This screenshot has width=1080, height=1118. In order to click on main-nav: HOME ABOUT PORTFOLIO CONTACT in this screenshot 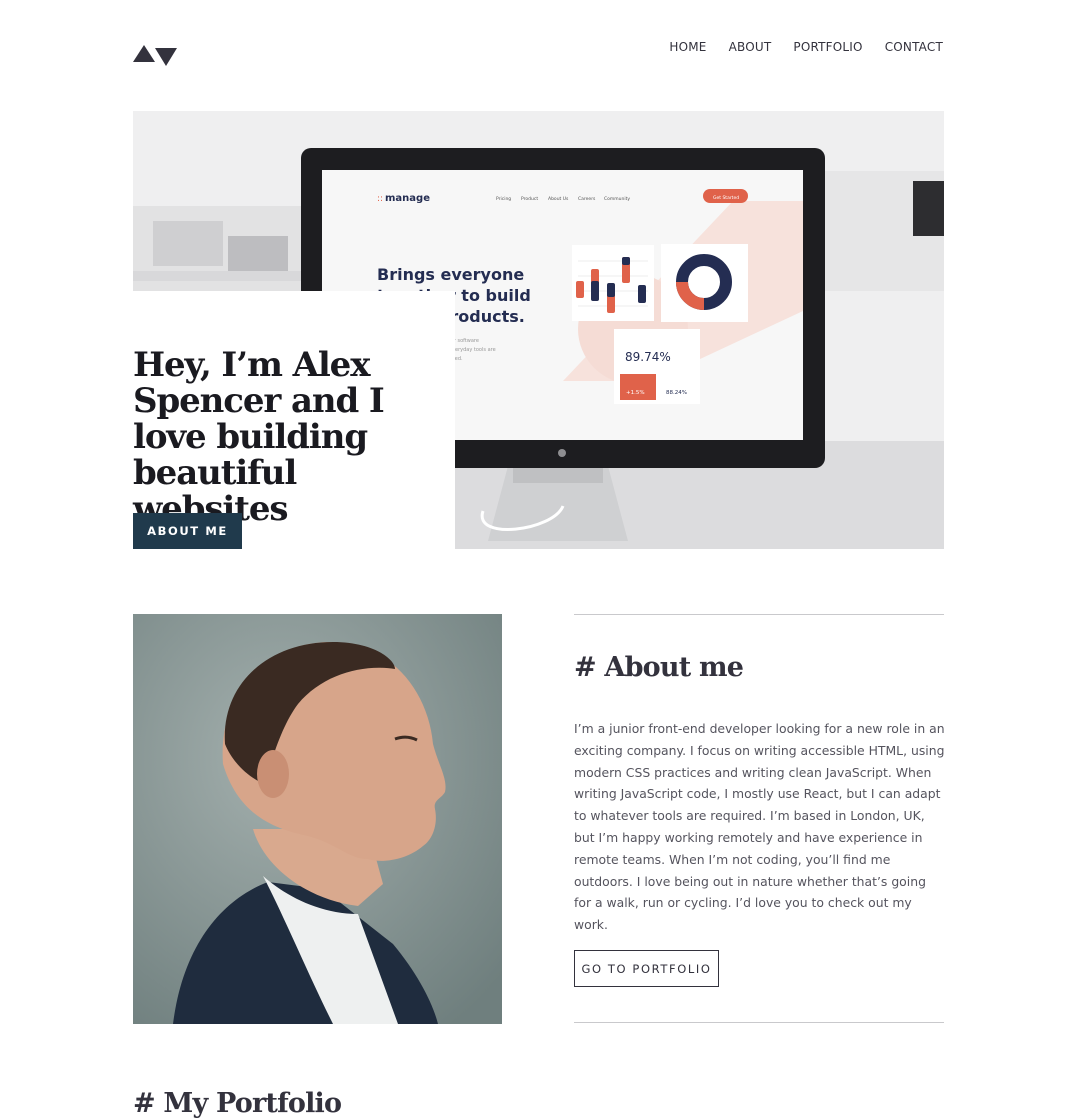, I will do `click(795, 47)`.